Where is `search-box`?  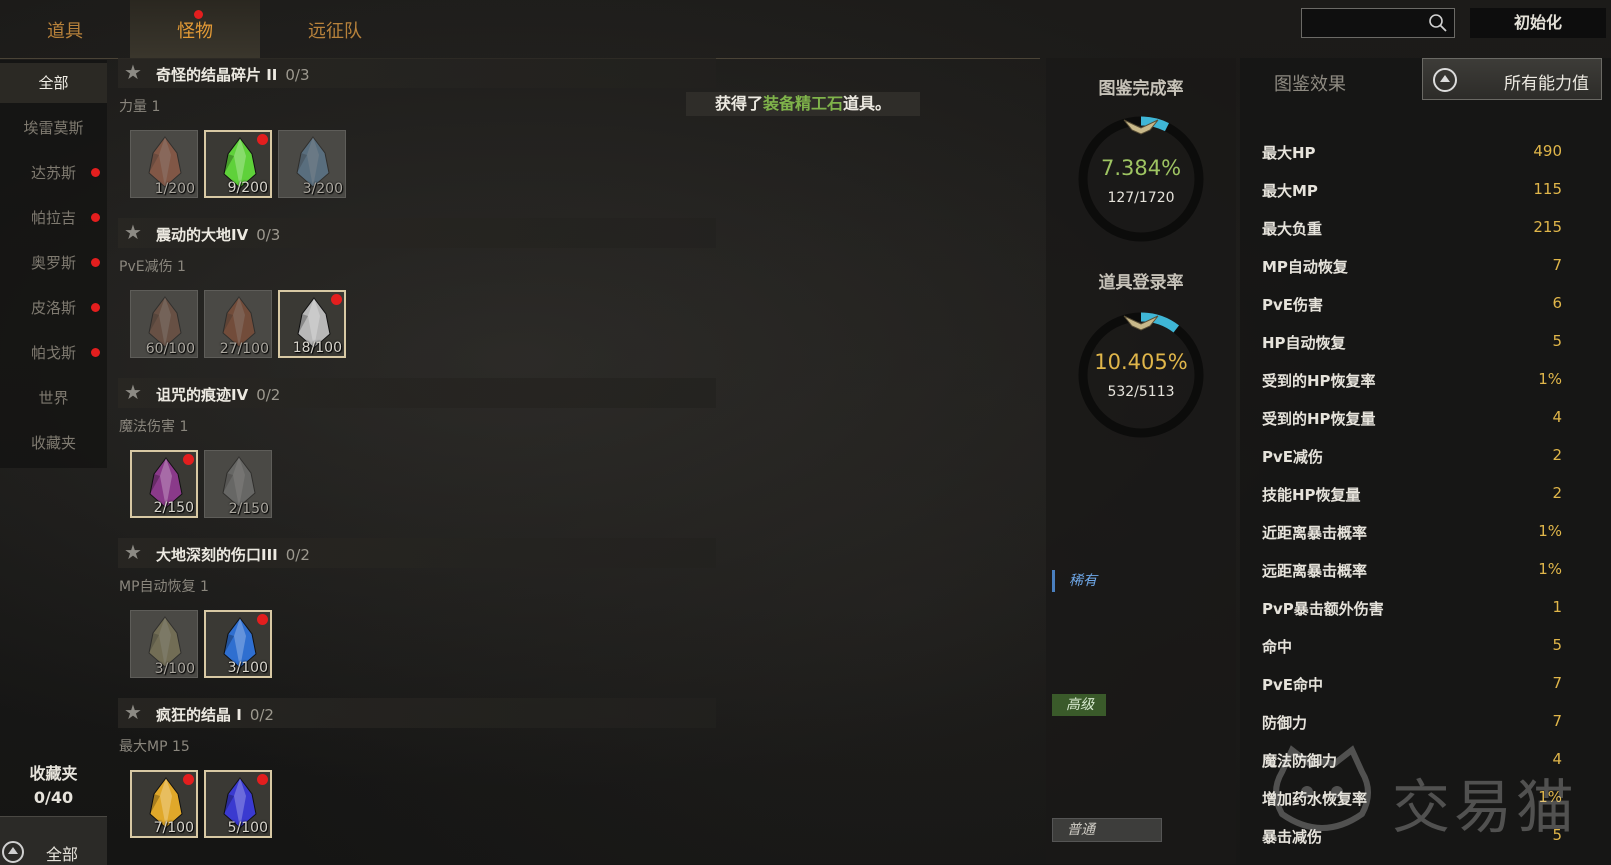
search-box is located at coordinates (1378, 23).